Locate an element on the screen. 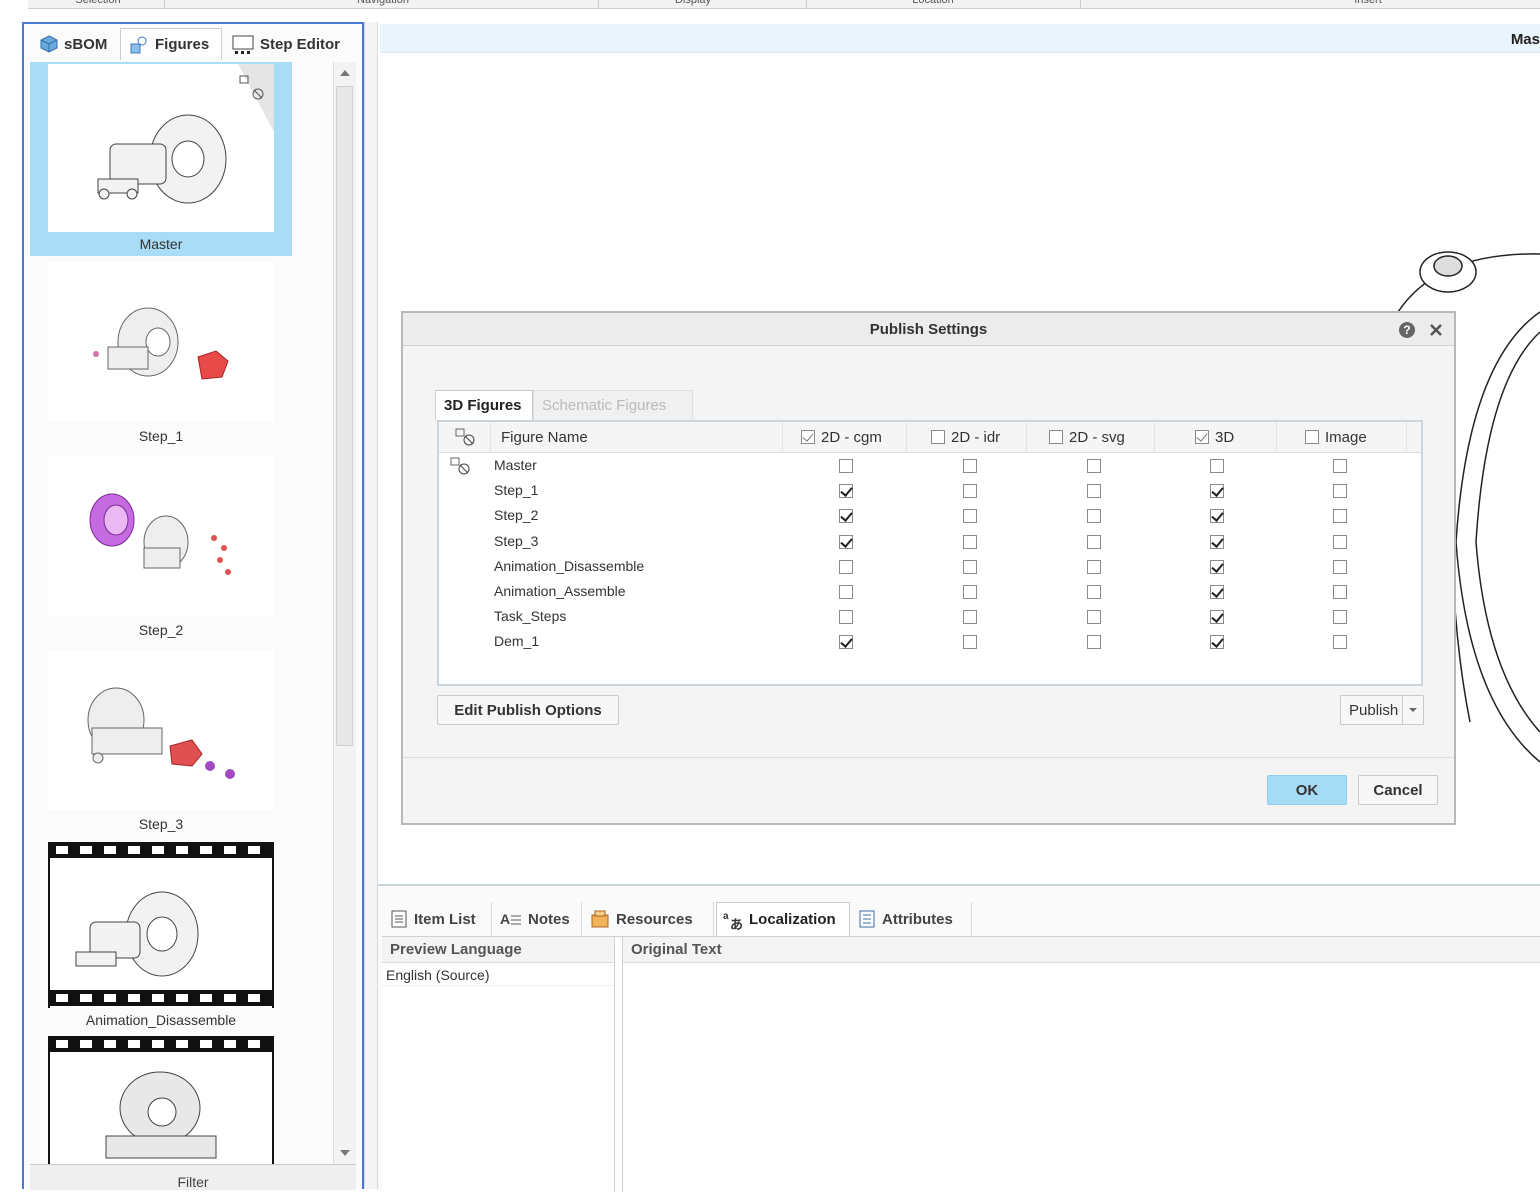 This screenshot has height=1199, width=1540. table-row: Animation_Disassemble is located at coordinates (930, 567).